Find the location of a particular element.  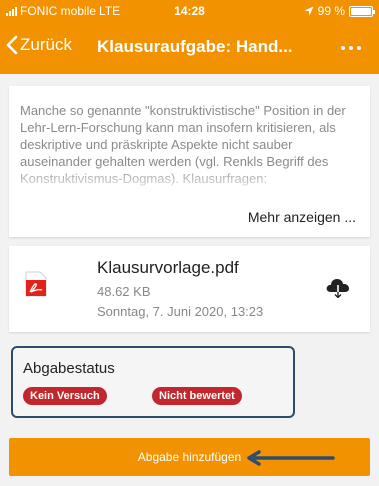

file-name: Klausurvorlage.pdf is located at coordinates (168, 267).